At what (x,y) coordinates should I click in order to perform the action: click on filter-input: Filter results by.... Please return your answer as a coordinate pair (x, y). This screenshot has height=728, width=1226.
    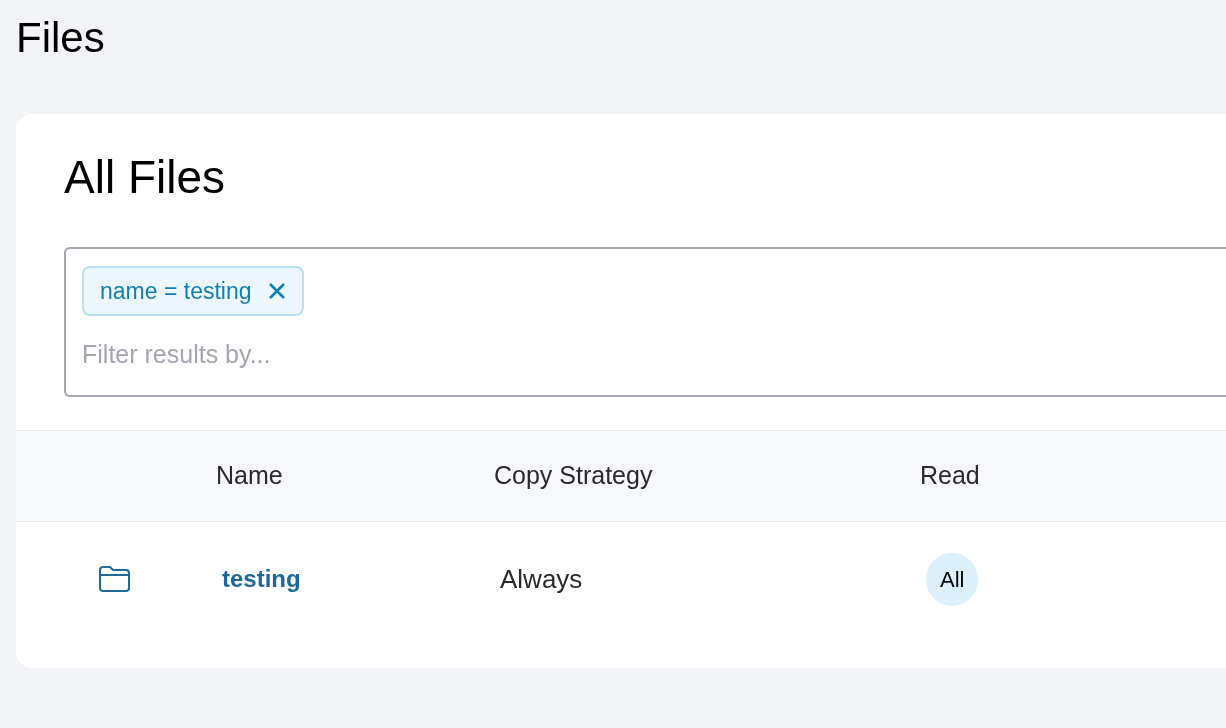
    Looking at the image, I should click on (382, 355).